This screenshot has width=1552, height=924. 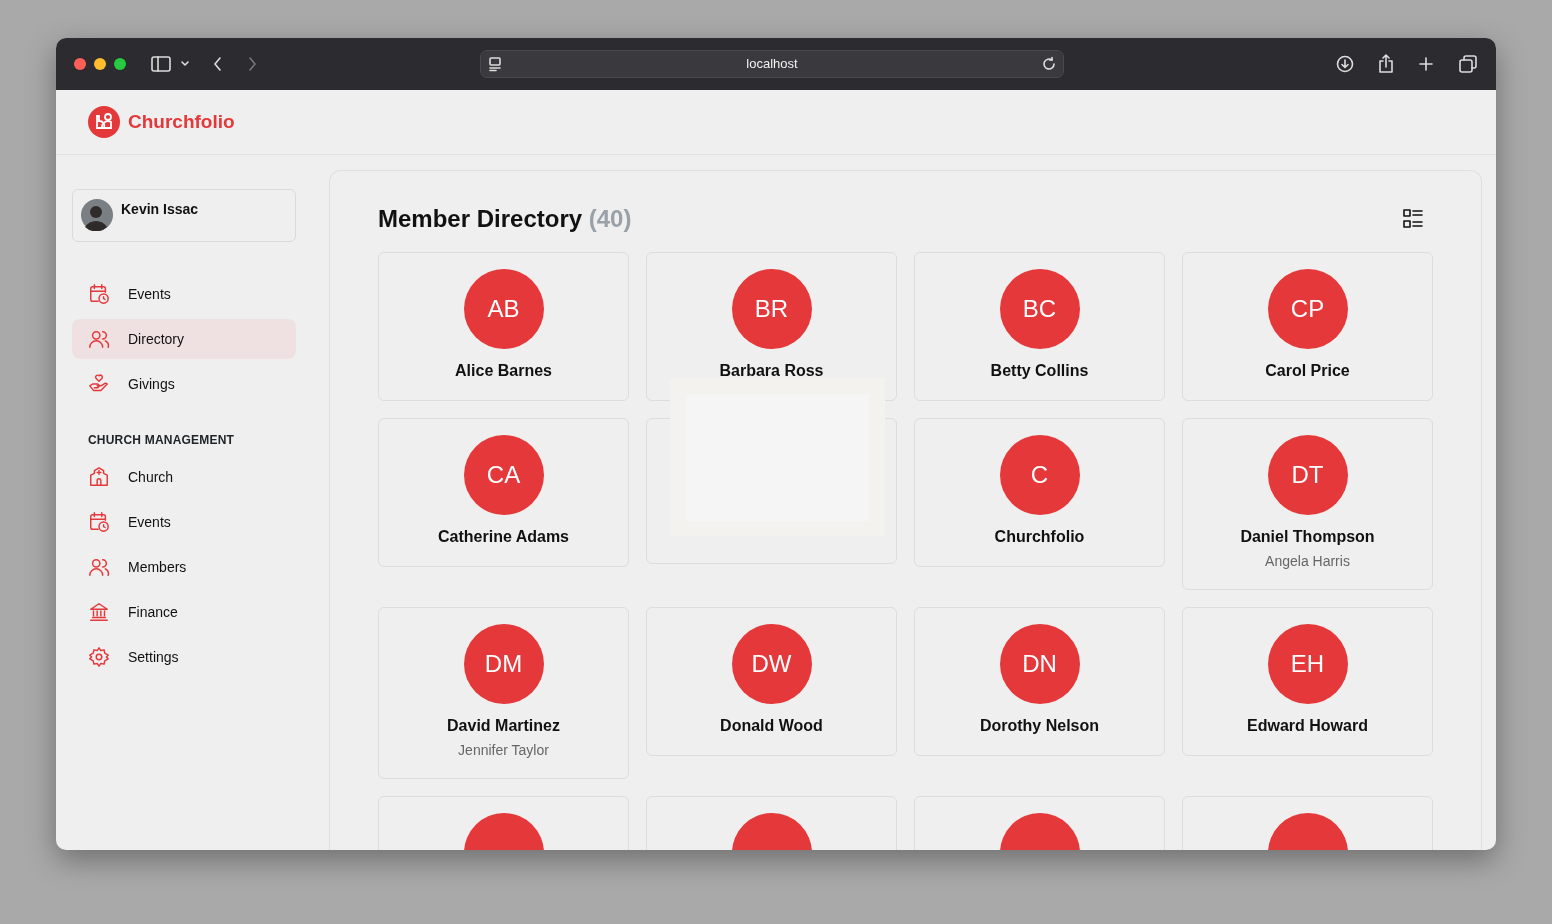 I want to click on initials-avatar: EH, so click(x=1307, y=663).